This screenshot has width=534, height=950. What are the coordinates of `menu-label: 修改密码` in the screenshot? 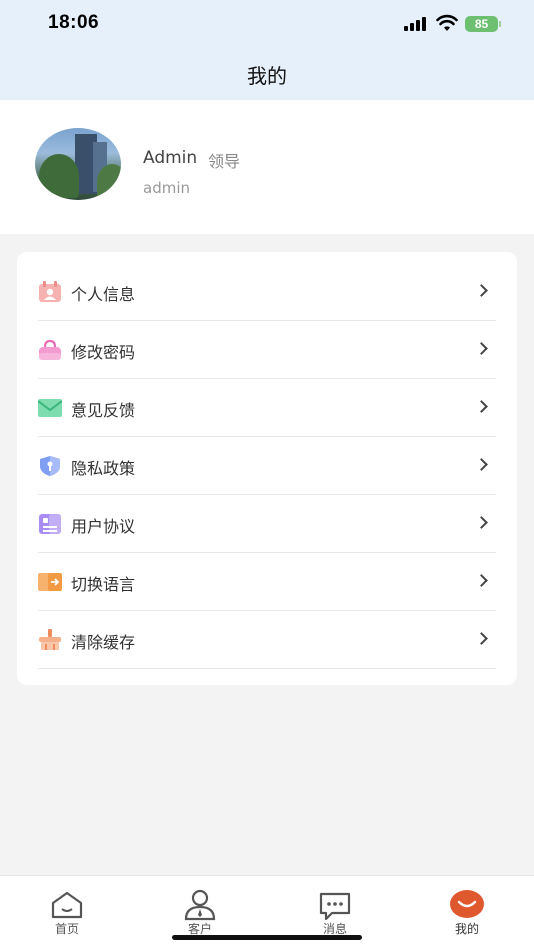 It's located at (103, 352).